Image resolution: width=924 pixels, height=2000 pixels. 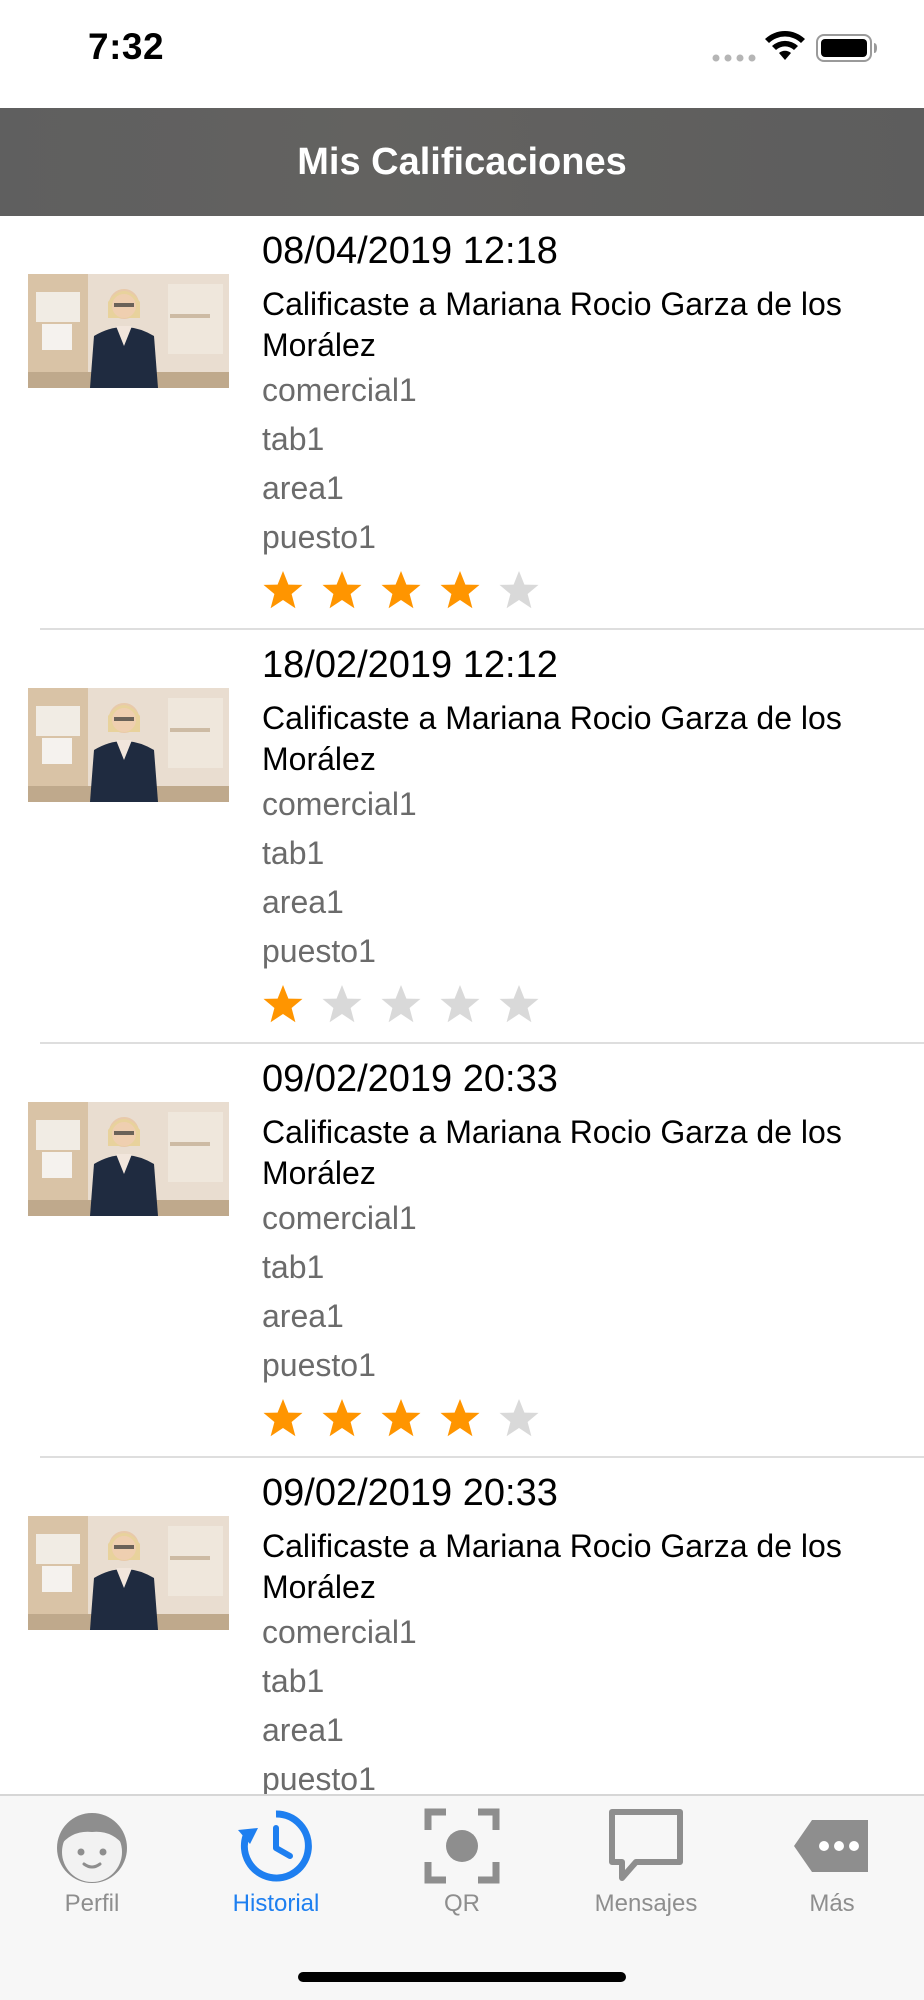 What do you see at coordinates (846, 48) in the screenshot?
I see `battery-icon` at bounding box center [846, 48].